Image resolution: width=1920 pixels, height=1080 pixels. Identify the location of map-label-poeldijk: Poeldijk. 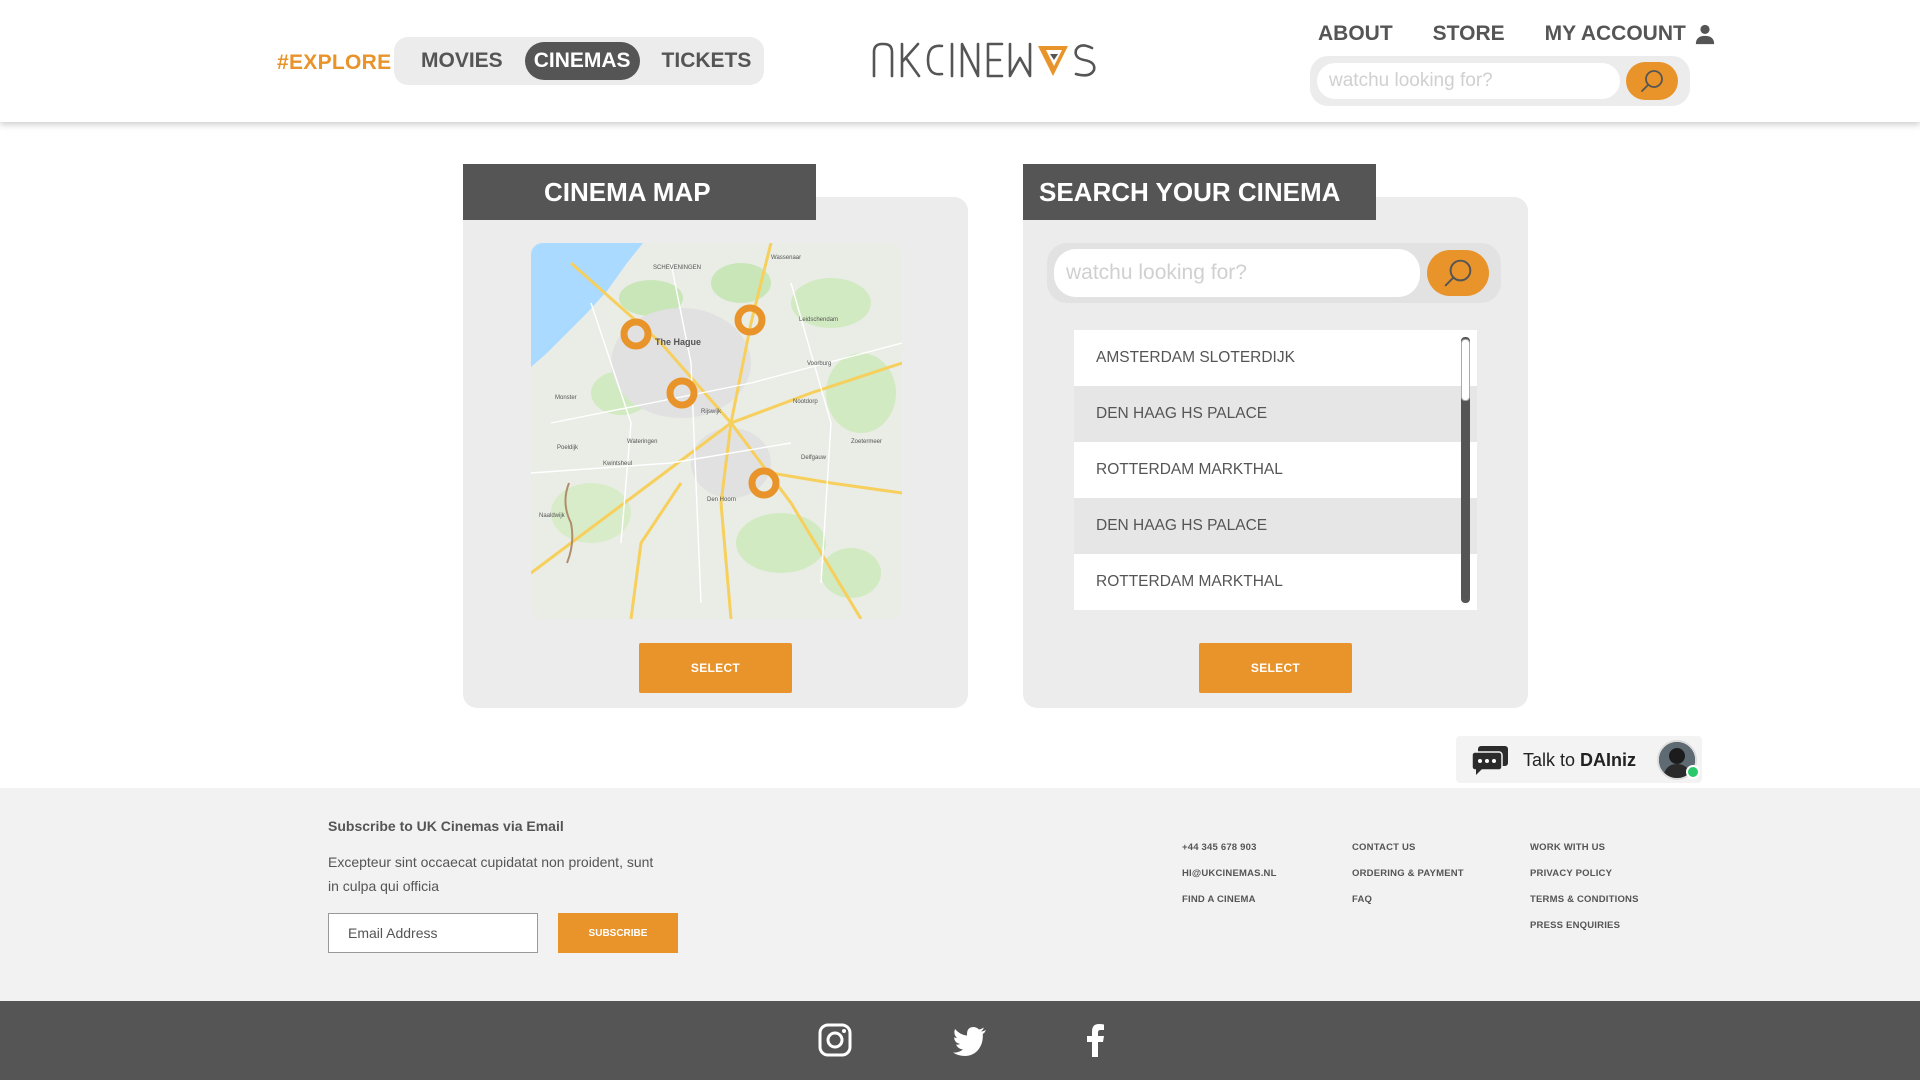
(568, 448).